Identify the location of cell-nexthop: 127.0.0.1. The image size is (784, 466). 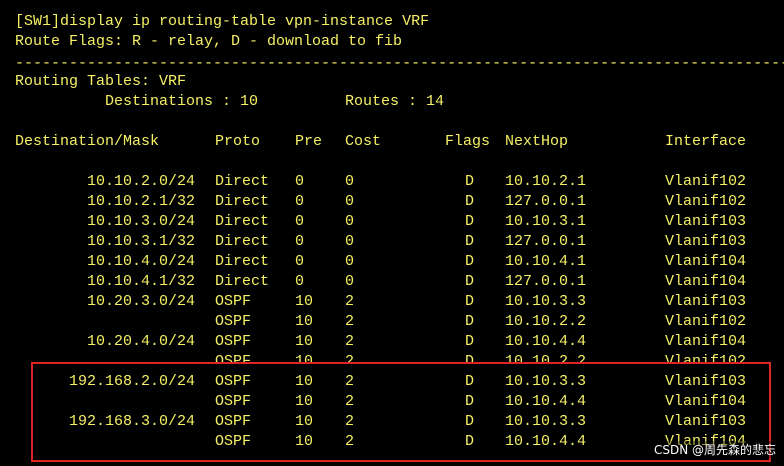
(546, 281).